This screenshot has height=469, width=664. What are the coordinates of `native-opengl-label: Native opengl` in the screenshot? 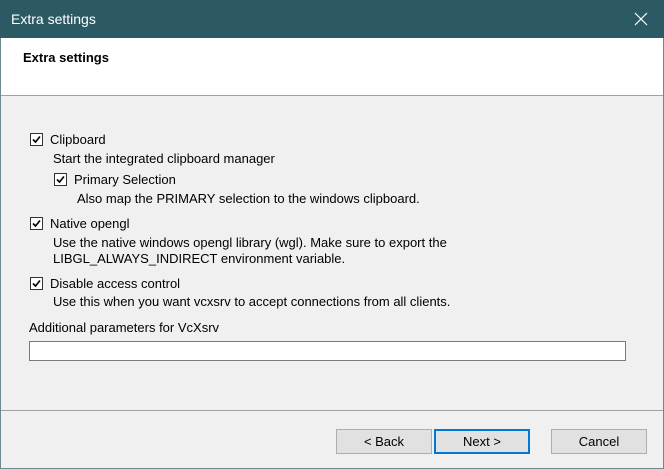 It's located at (90, 223).